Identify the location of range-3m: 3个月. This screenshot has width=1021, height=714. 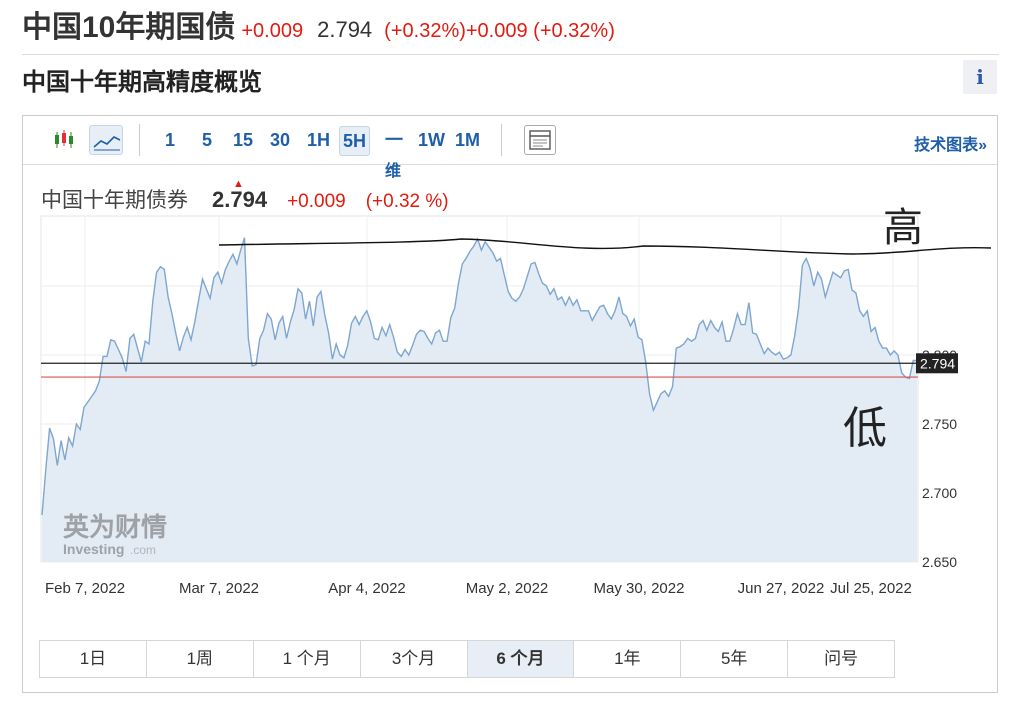
(414, 659).